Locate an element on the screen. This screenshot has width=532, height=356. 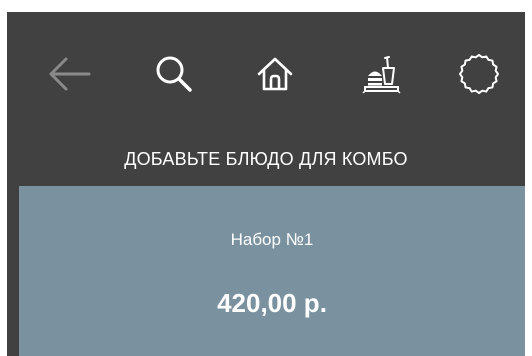
back-button is located at coordinates (69, 74).